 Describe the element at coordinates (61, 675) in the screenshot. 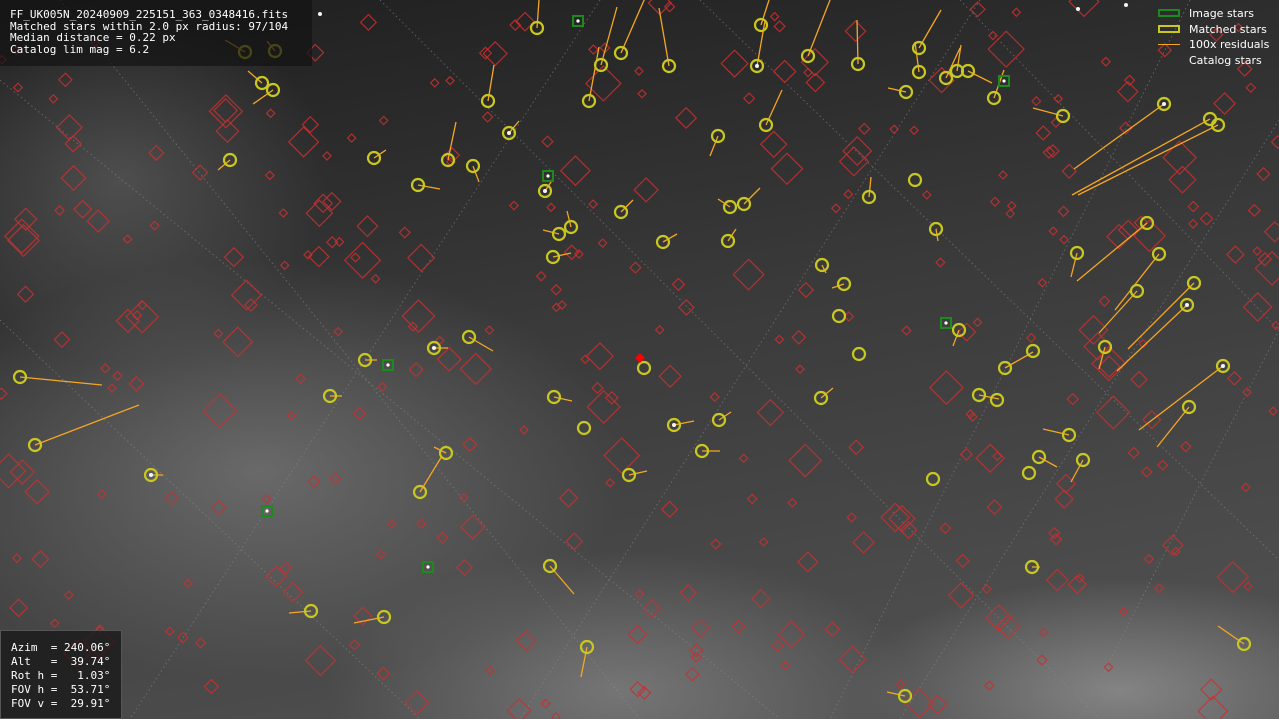

I see `rotation-text: Rot h = 1.03°` at that location.